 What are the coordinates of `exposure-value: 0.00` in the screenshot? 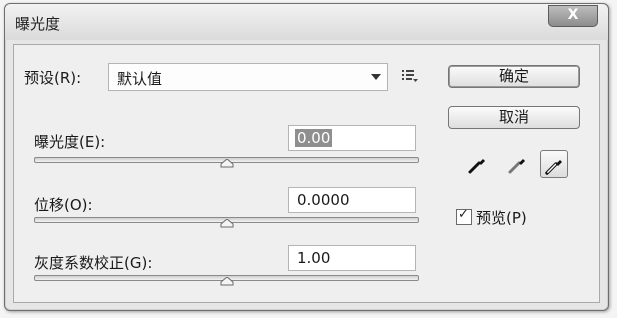 It's located at (314, 138).